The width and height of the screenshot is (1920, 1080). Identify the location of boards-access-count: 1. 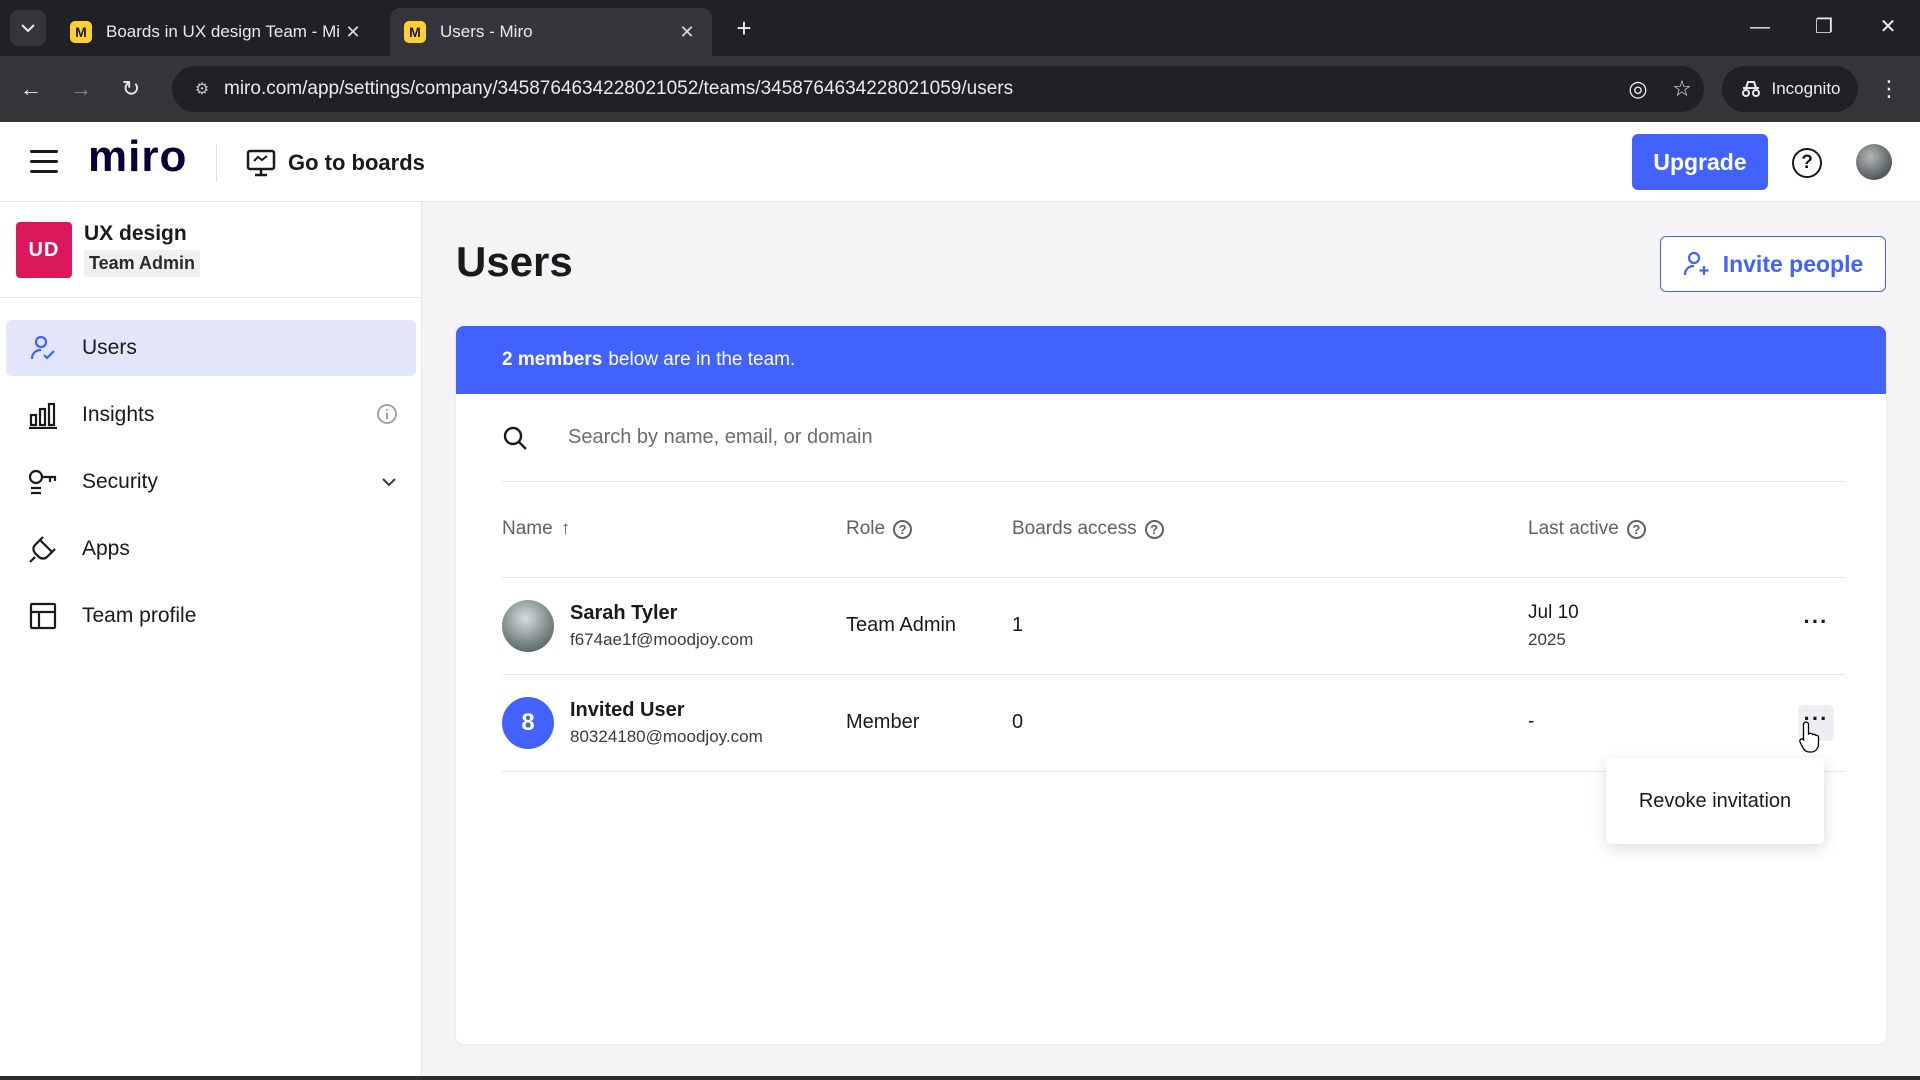
(1018, 625).